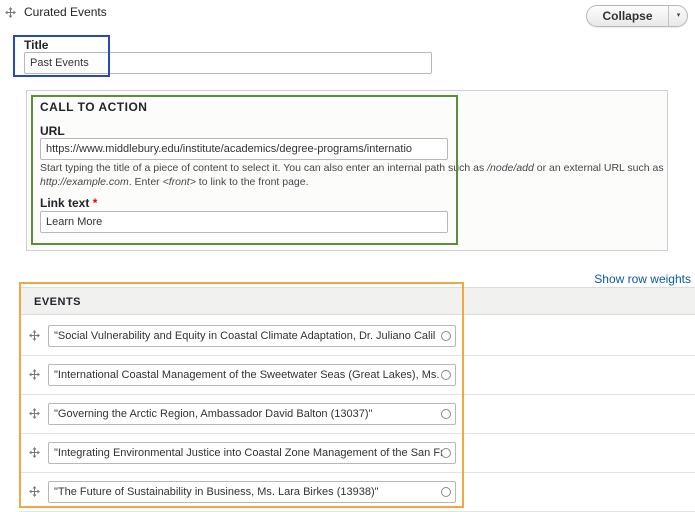 Image resolution: width=695 pixels, height=512 pixels. Describe the element at coordinates (642, 279) in the screenshot. I see `show-row-weights-link: Show row weights` at that location.